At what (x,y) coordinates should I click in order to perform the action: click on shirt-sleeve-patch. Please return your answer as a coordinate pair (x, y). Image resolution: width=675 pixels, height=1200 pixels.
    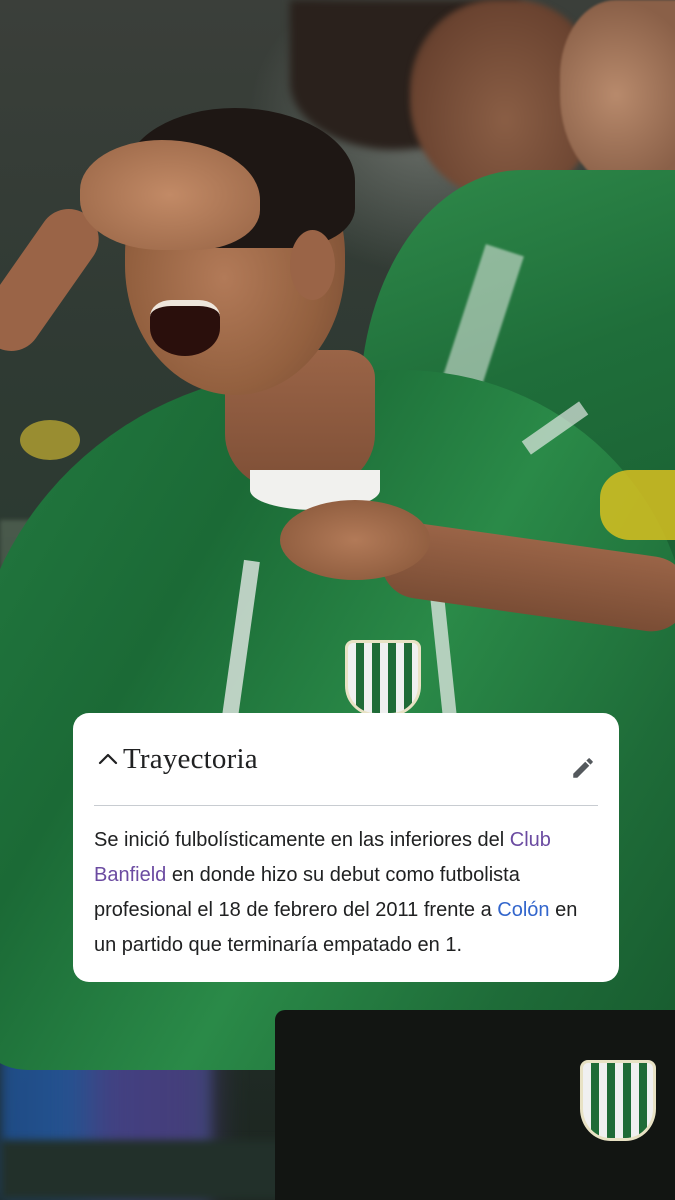
    Looking at the image, I should click on (50, 440).